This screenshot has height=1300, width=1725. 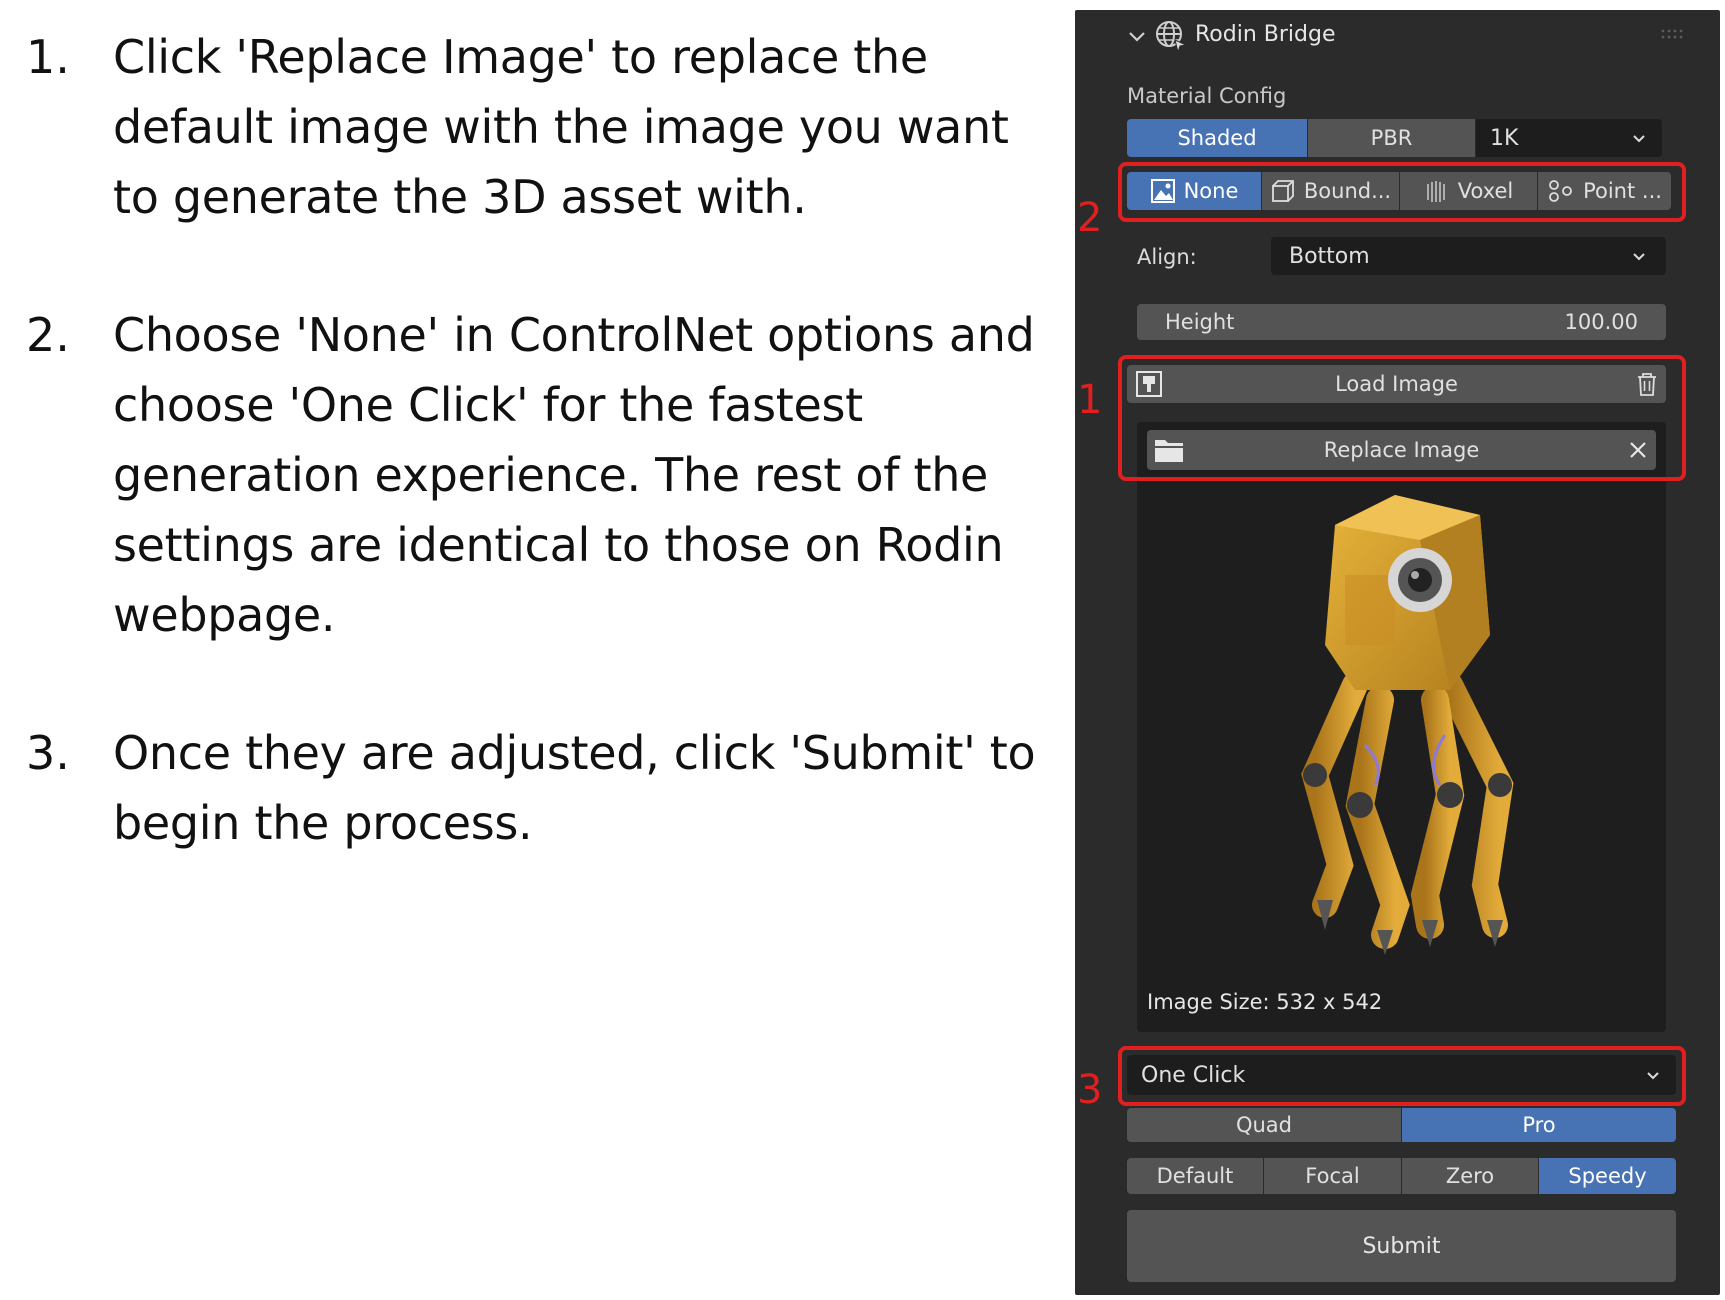 I want to click on annotation-number-2: 2, so click(x=1090, y=218).